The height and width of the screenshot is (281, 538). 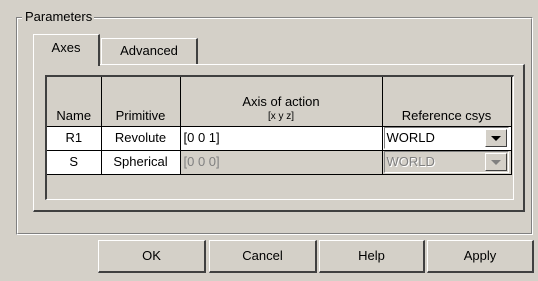 I want to click on reference-csys-select-disabled: WORLD, so click(x=446, y=162).